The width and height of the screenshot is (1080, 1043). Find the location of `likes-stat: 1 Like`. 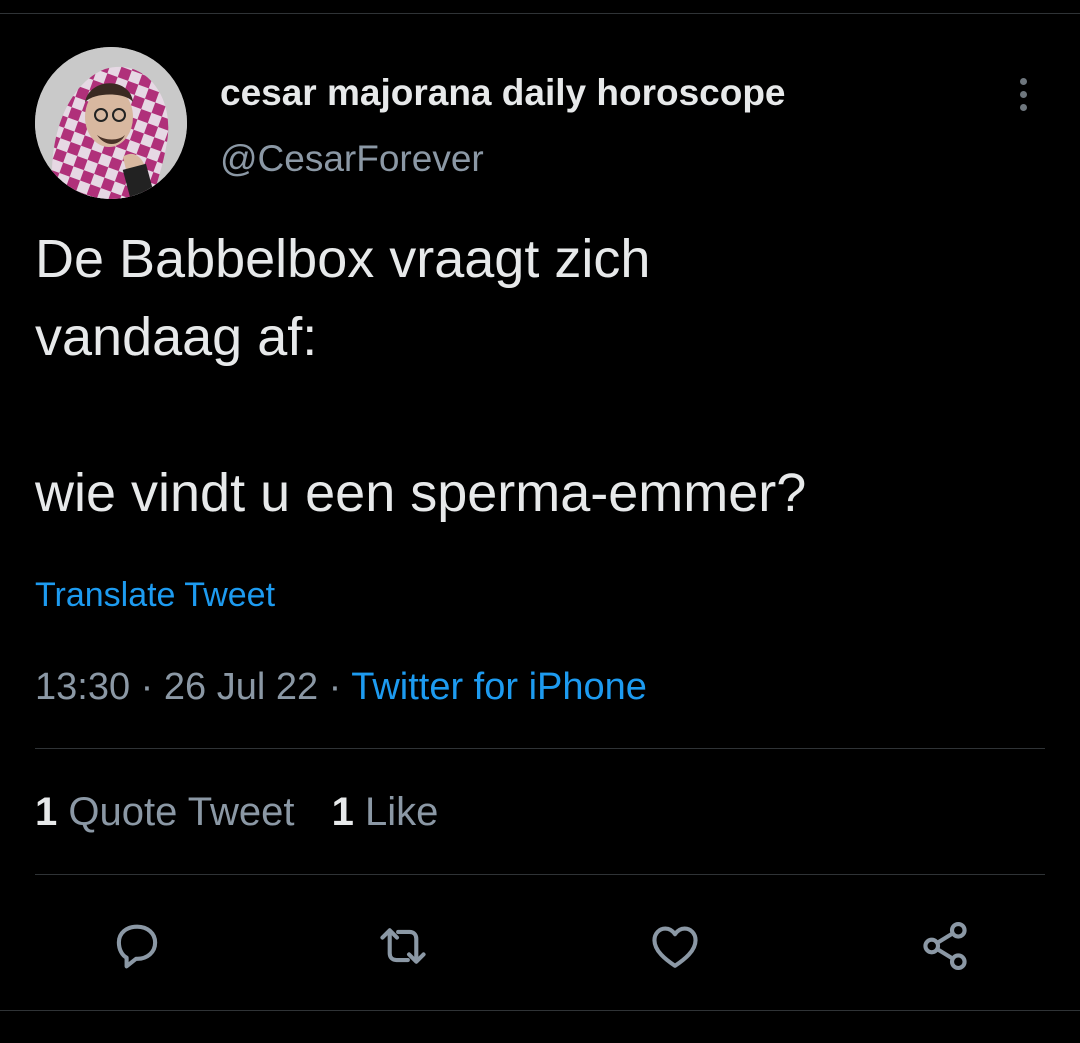

likes-stat: 1 Like is located at coordinates (385, 812).